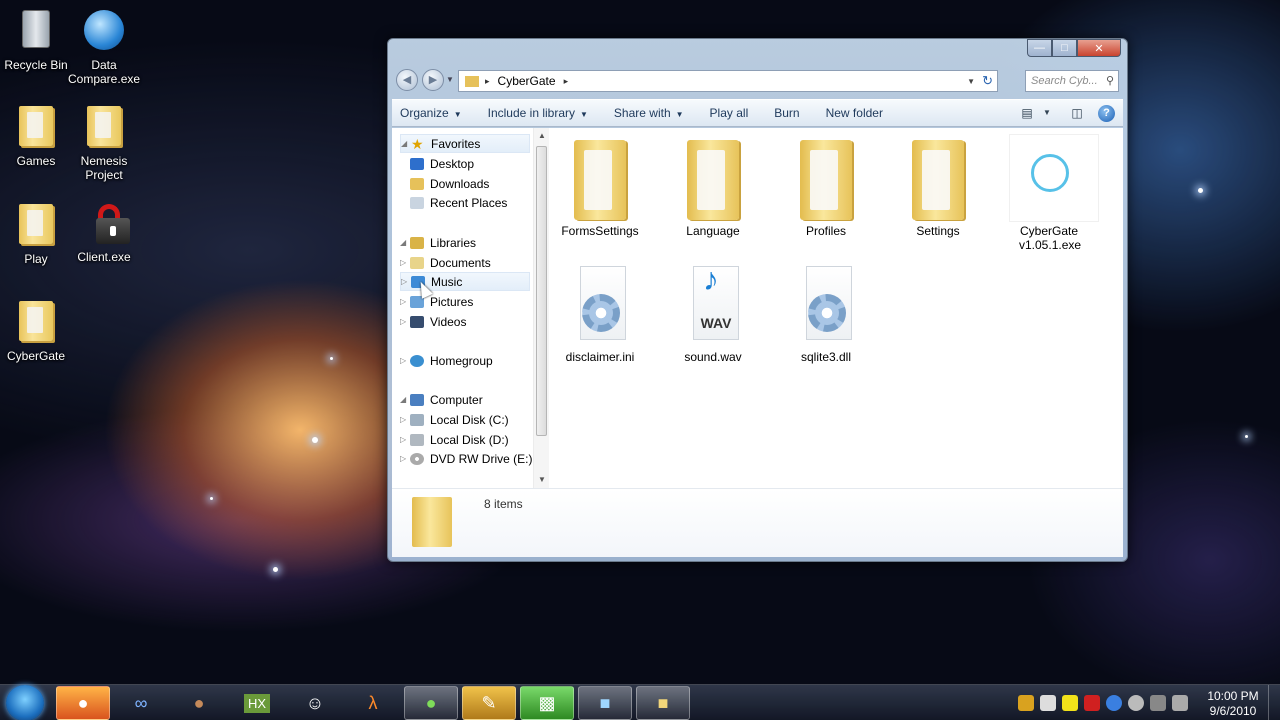 The image size is (1280, 720). I want to click on folder-icon: ■, so click(663, 702).